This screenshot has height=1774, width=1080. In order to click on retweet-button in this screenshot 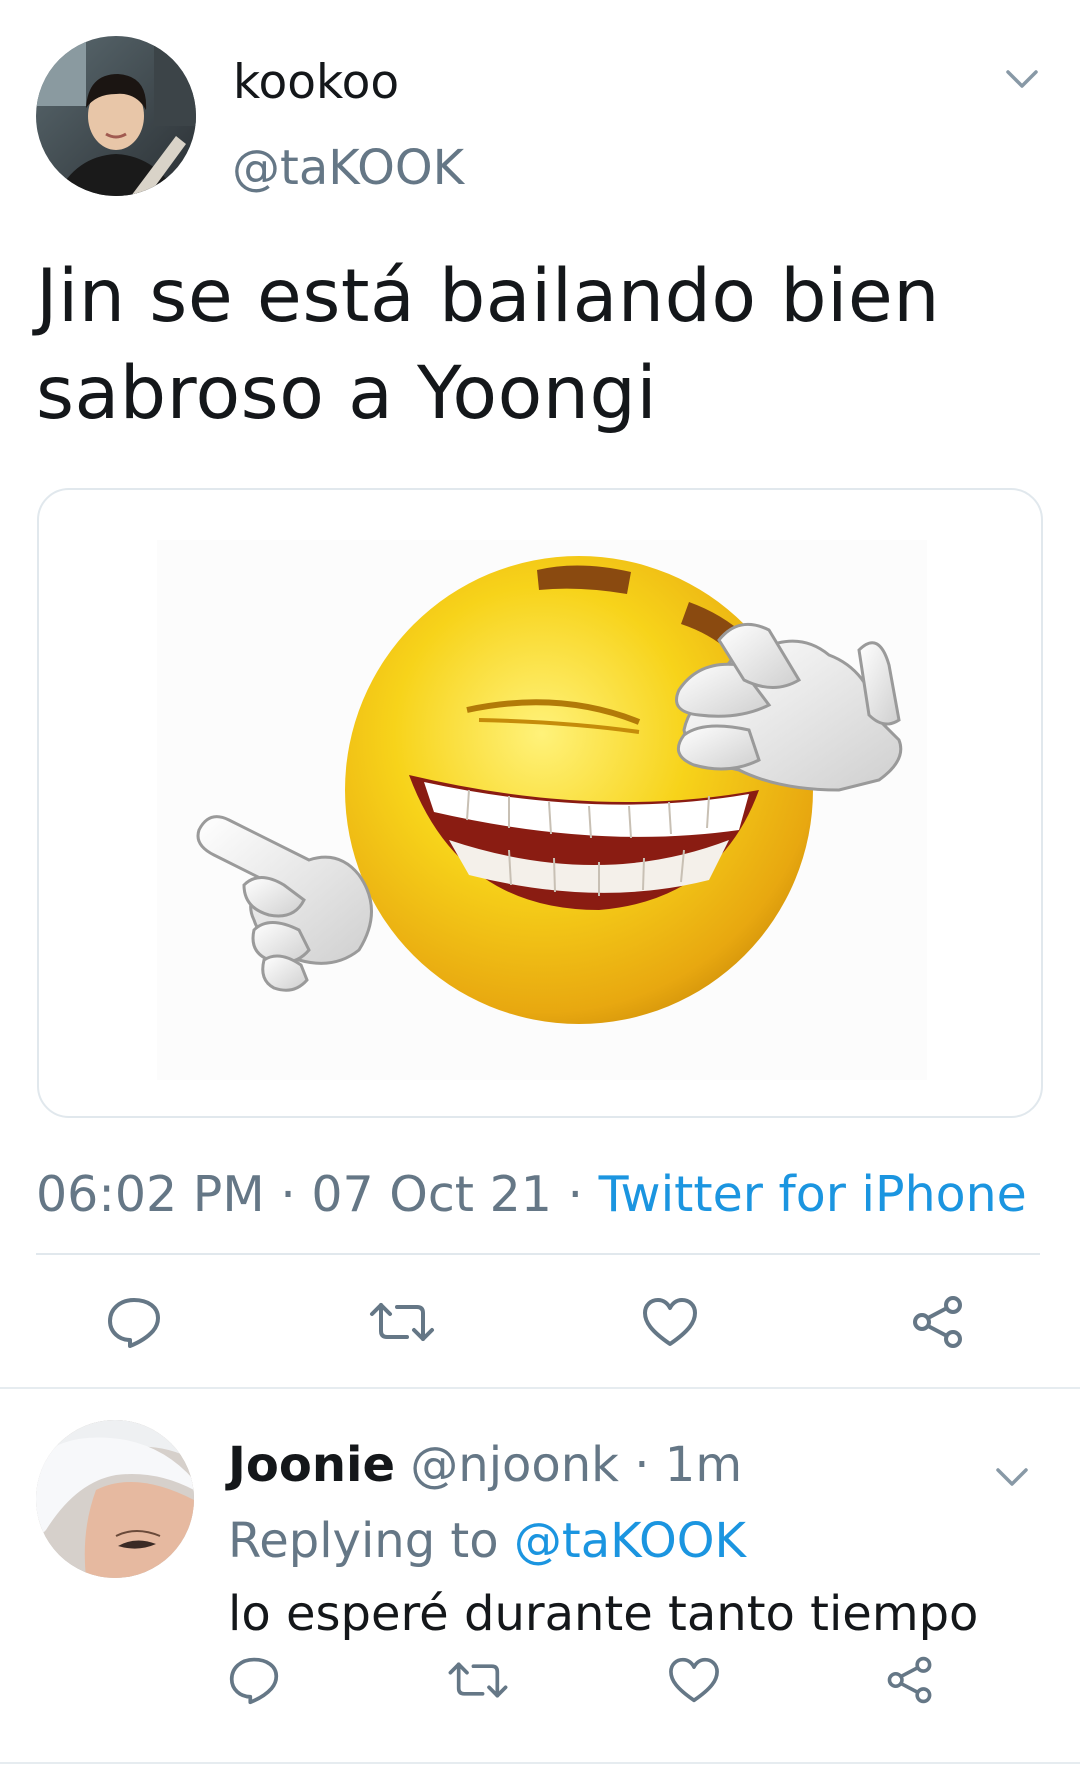, I will do `click(402, 1322)`.